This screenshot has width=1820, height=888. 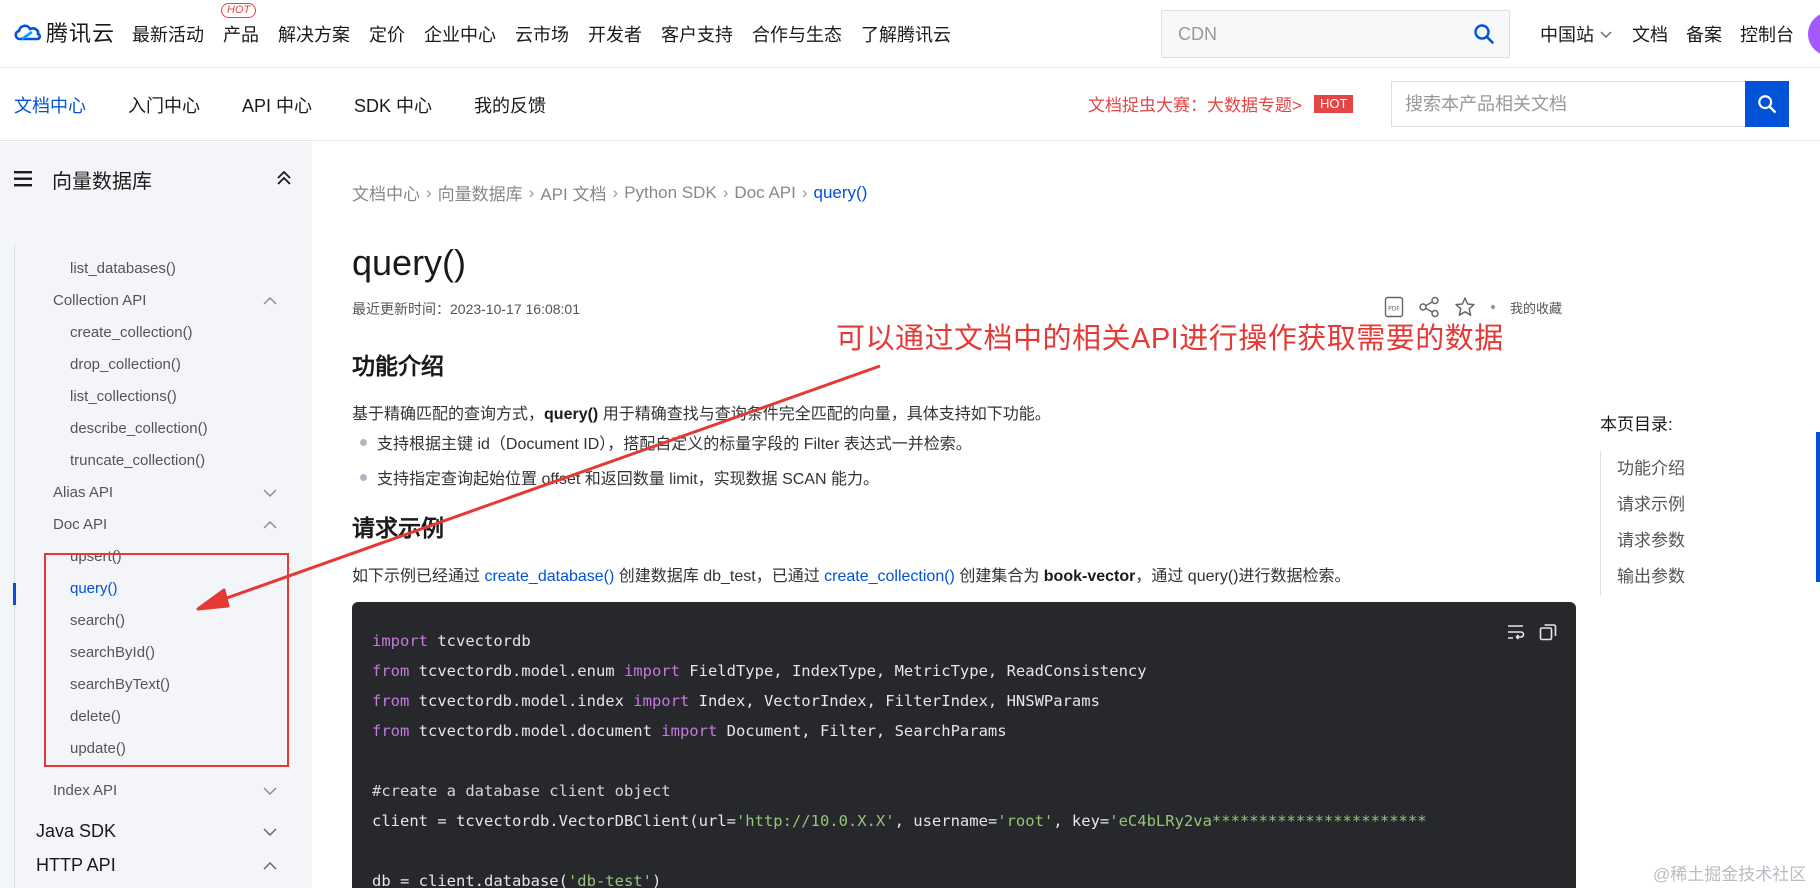 I want to click on global-search-input, so click(x=1307, y=34).